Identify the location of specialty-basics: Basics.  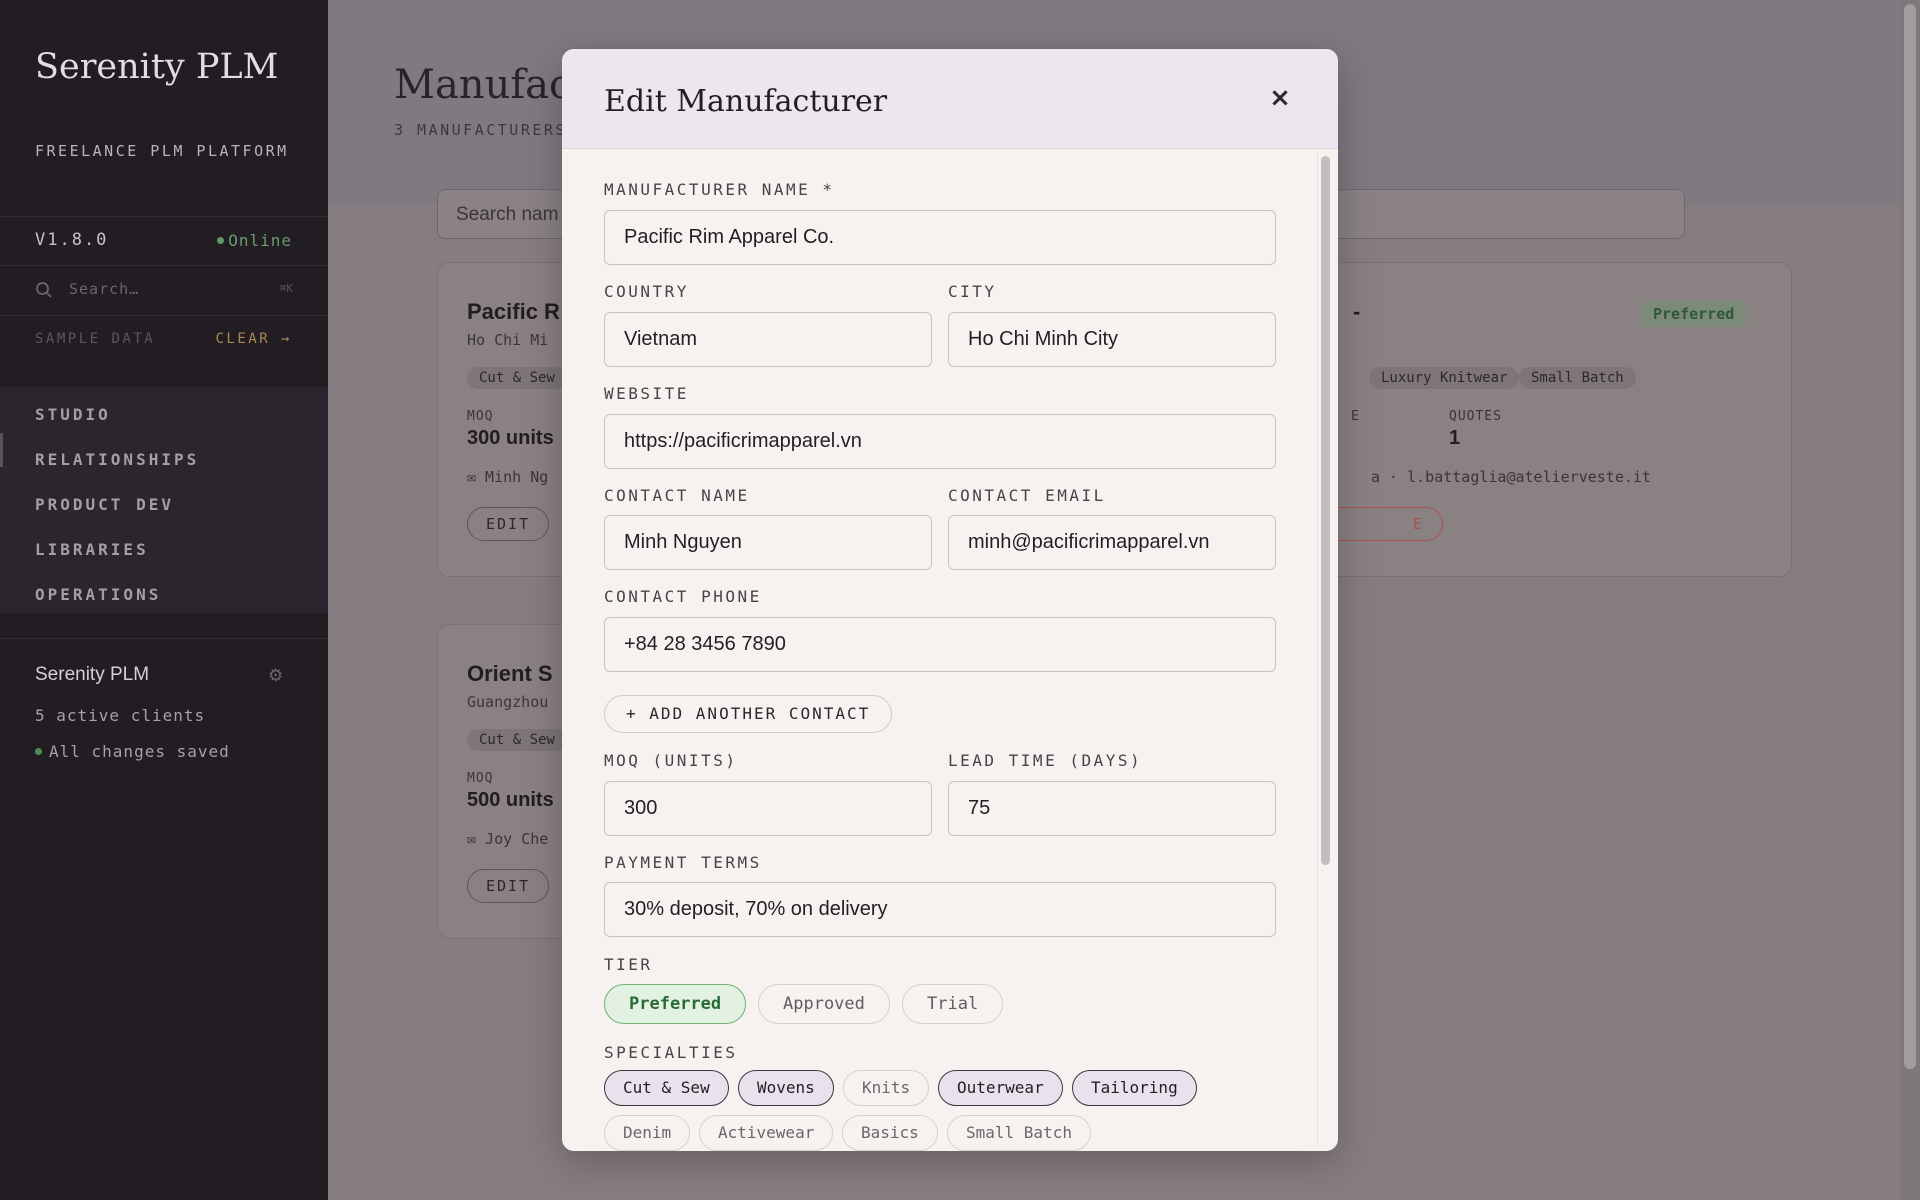
(890, 1133).